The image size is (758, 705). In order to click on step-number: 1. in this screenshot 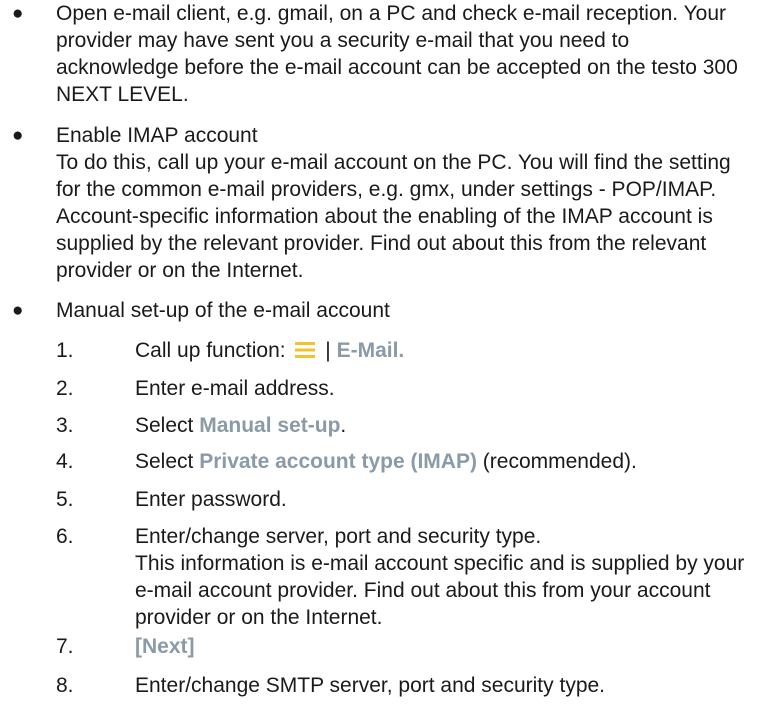, I will do `click(65, 350)`.